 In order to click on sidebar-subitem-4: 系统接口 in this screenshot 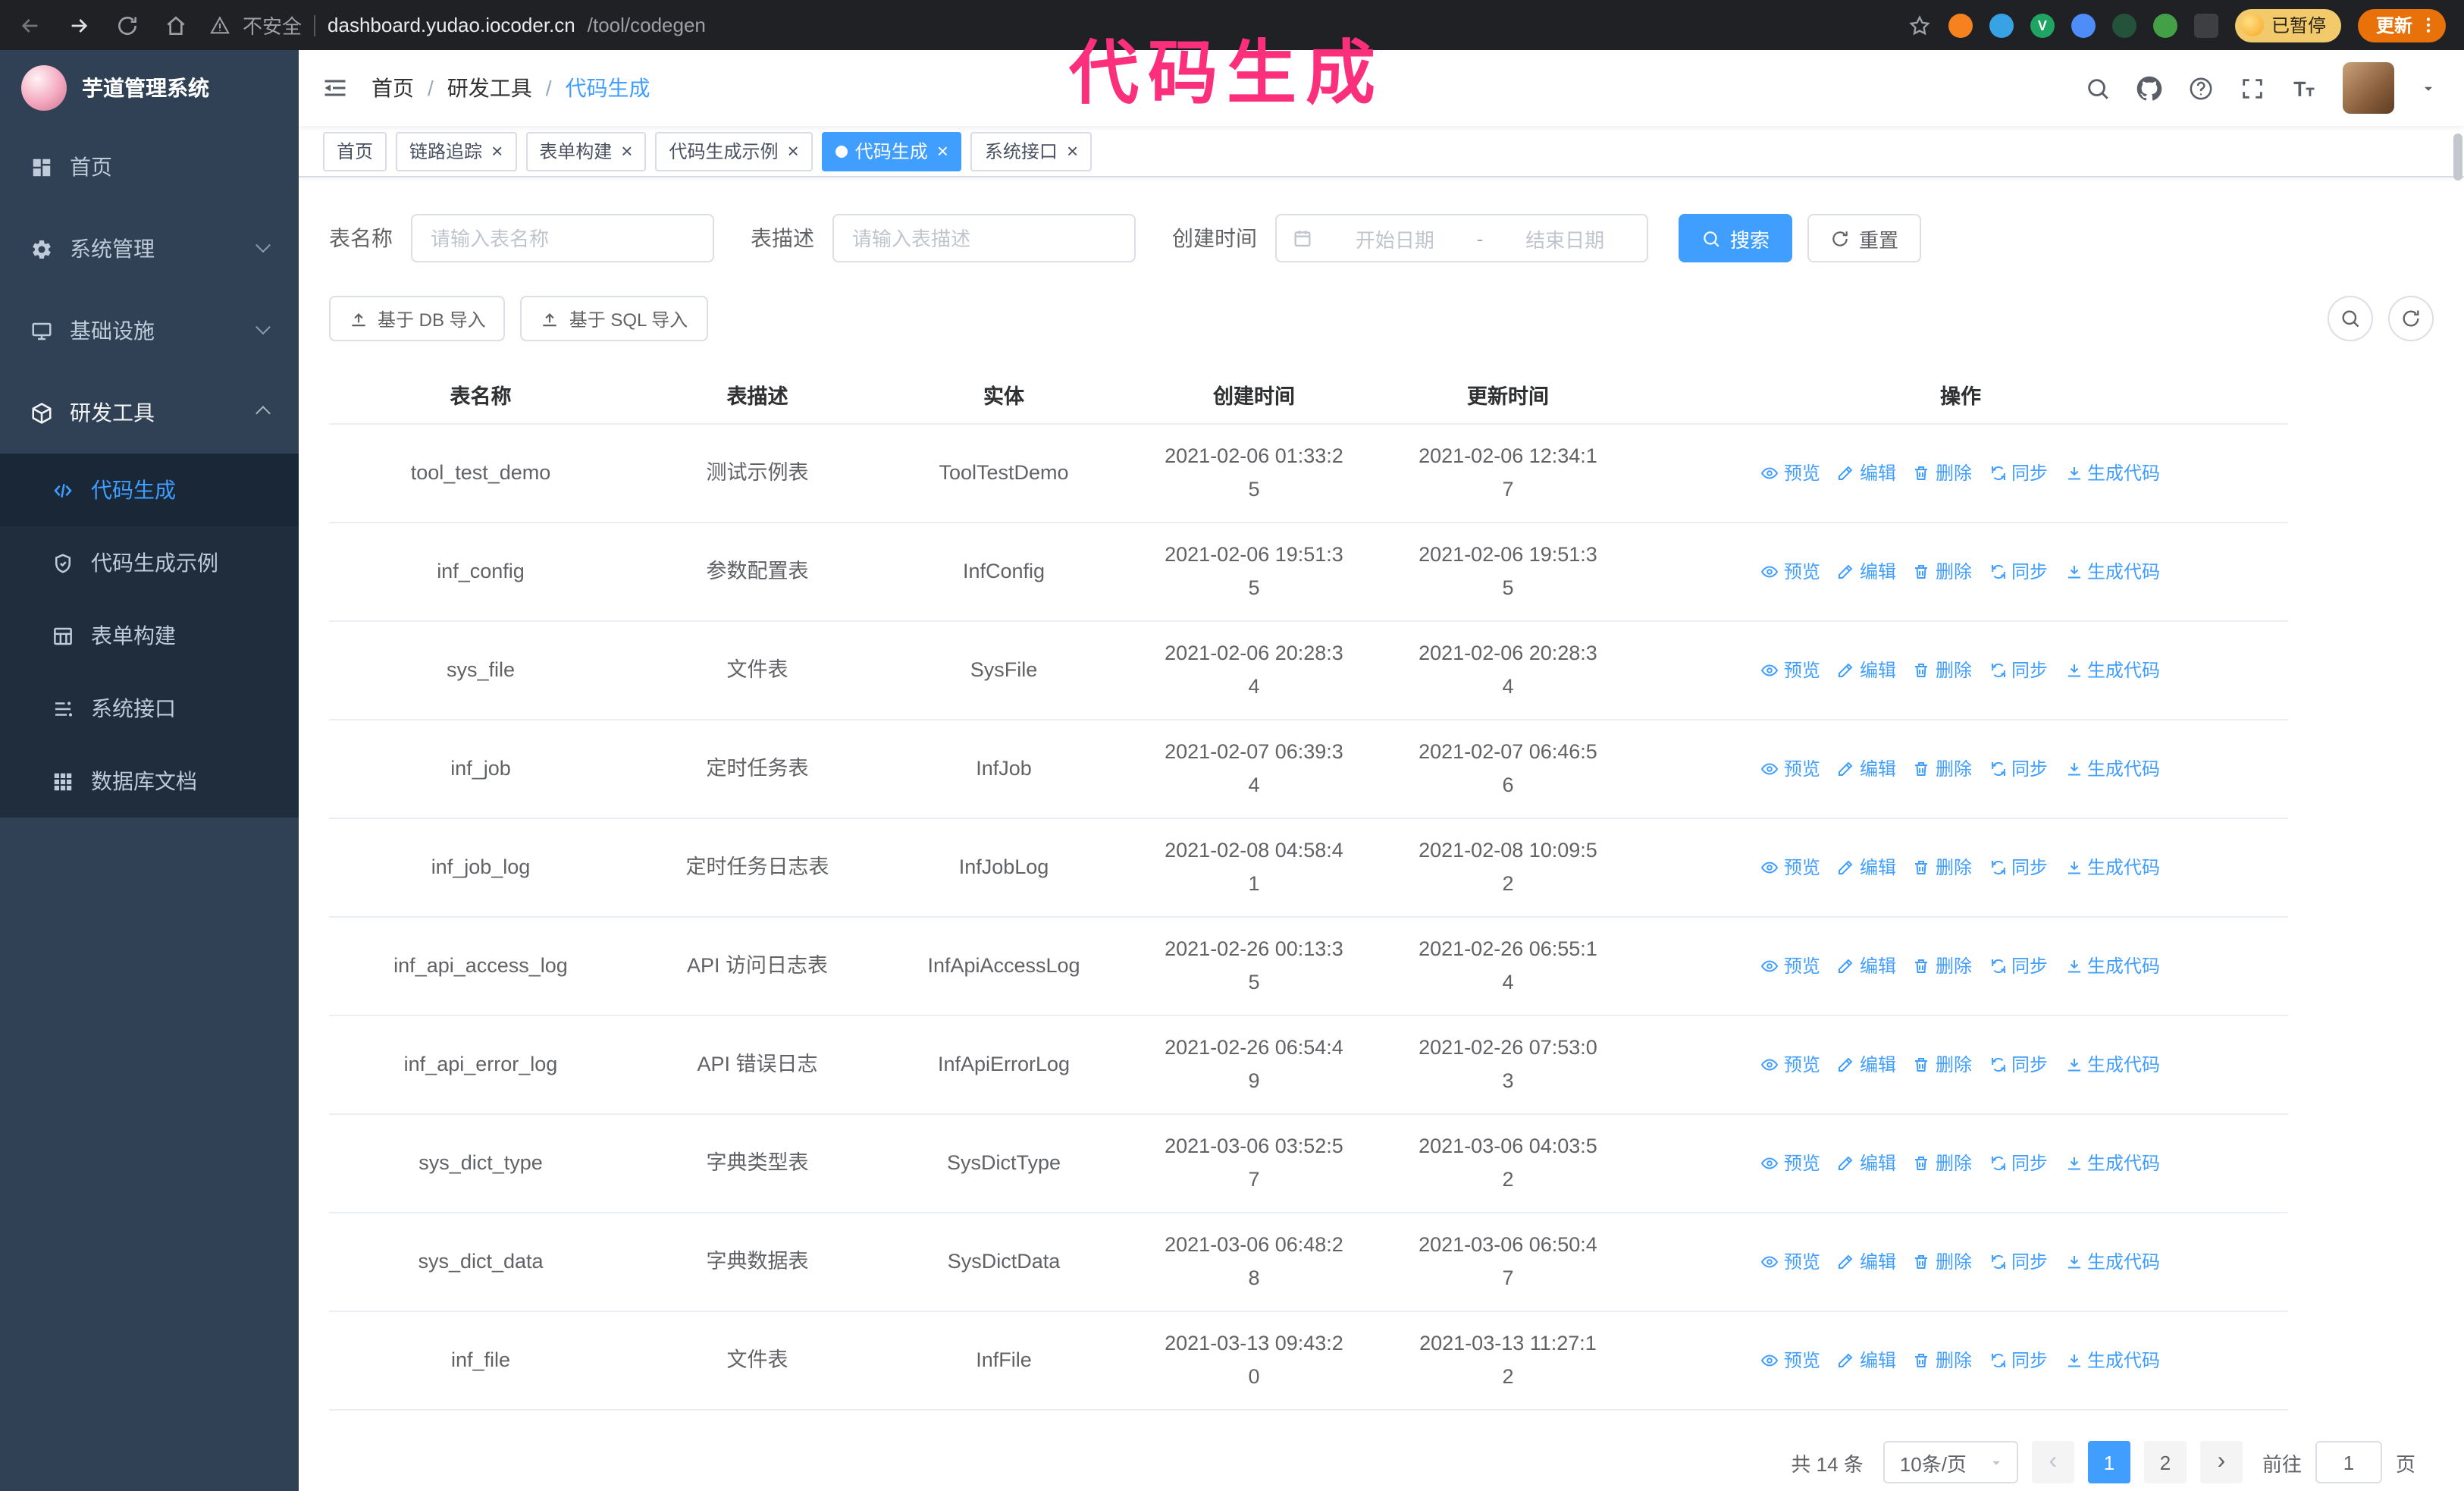, I will do `click(150, 708)`.